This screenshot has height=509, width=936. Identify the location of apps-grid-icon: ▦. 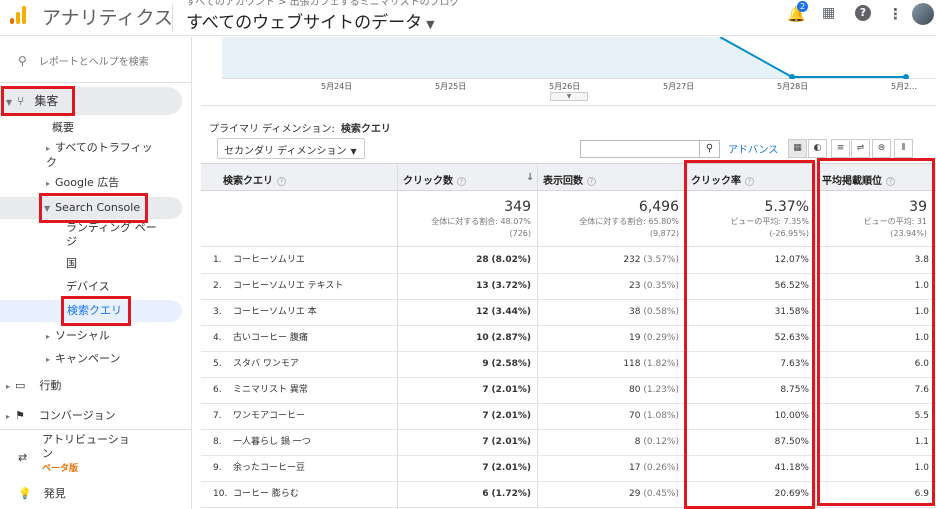
(828, 13).